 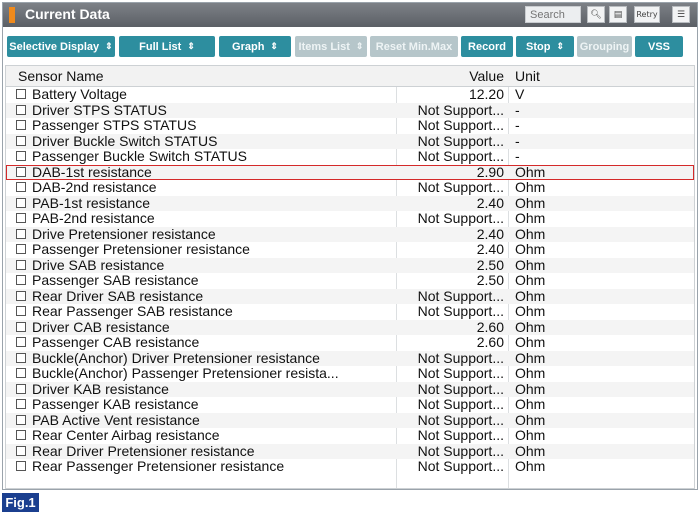 I want to click on table-row: PAB-2nd resistance Not Support... Ohm, so click(x=350, y=219).